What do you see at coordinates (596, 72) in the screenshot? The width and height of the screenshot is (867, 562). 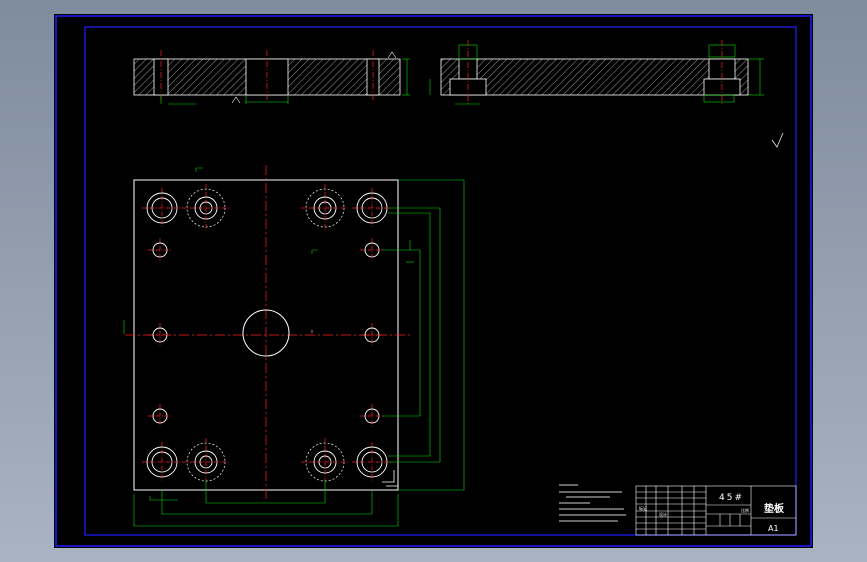 I see `section-view-right` at bounding box center [596, 72].